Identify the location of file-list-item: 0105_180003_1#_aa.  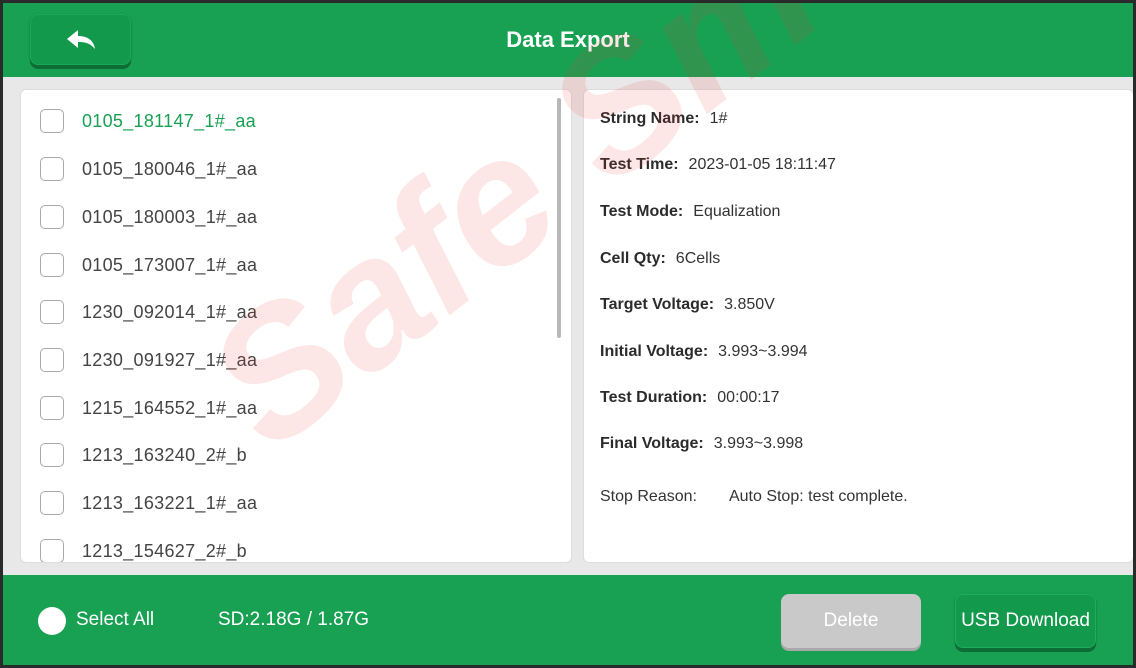
(286, 217).